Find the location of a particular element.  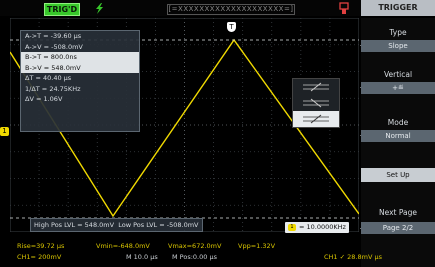

meas-inverse-delta: 1/ΔT = 24.75KHz is located at coordinates (53, 88).